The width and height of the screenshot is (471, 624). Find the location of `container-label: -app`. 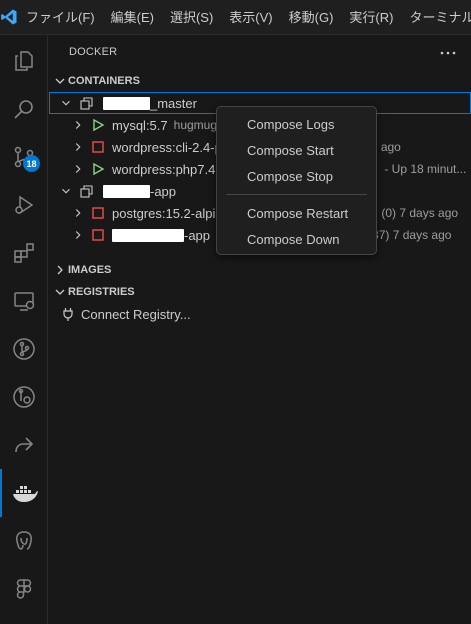

container-label: -app is located at coordinates (197, 235).